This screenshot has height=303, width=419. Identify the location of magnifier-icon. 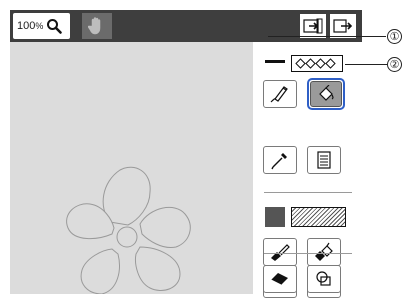
(55, 26).